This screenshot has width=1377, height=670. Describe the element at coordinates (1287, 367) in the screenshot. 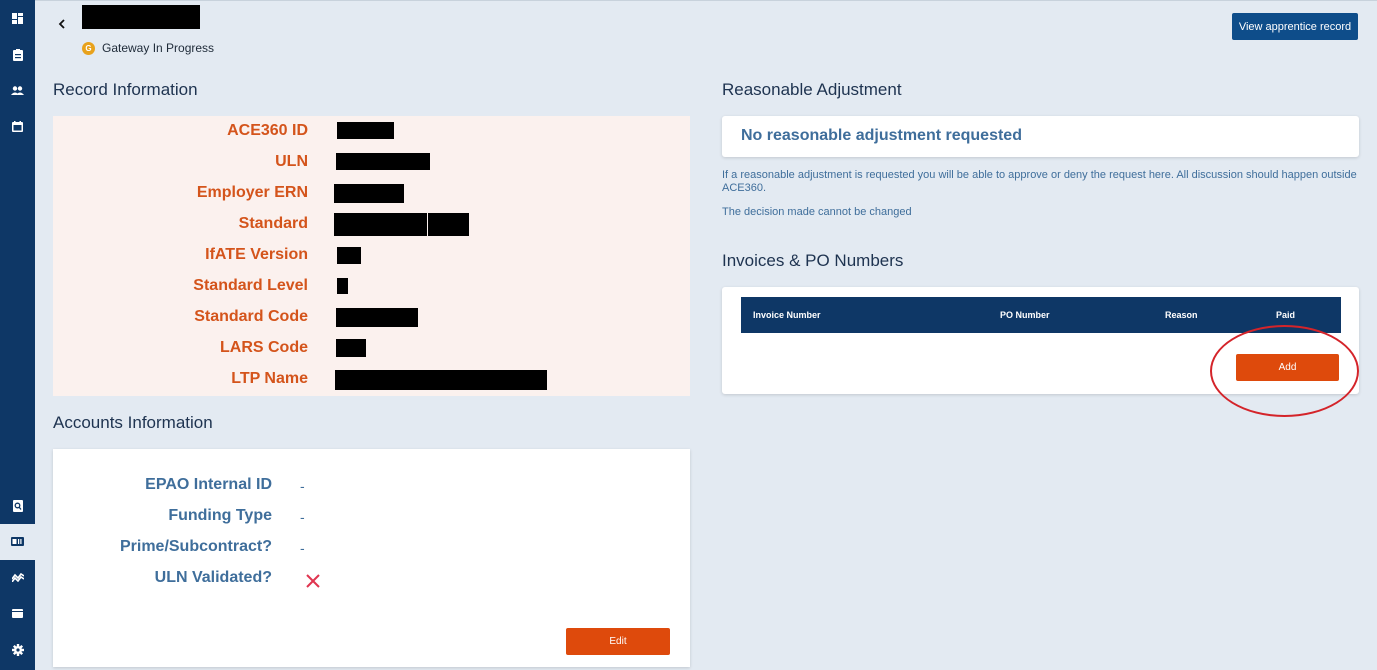

I see `add-invoice-button: Add` at that location.